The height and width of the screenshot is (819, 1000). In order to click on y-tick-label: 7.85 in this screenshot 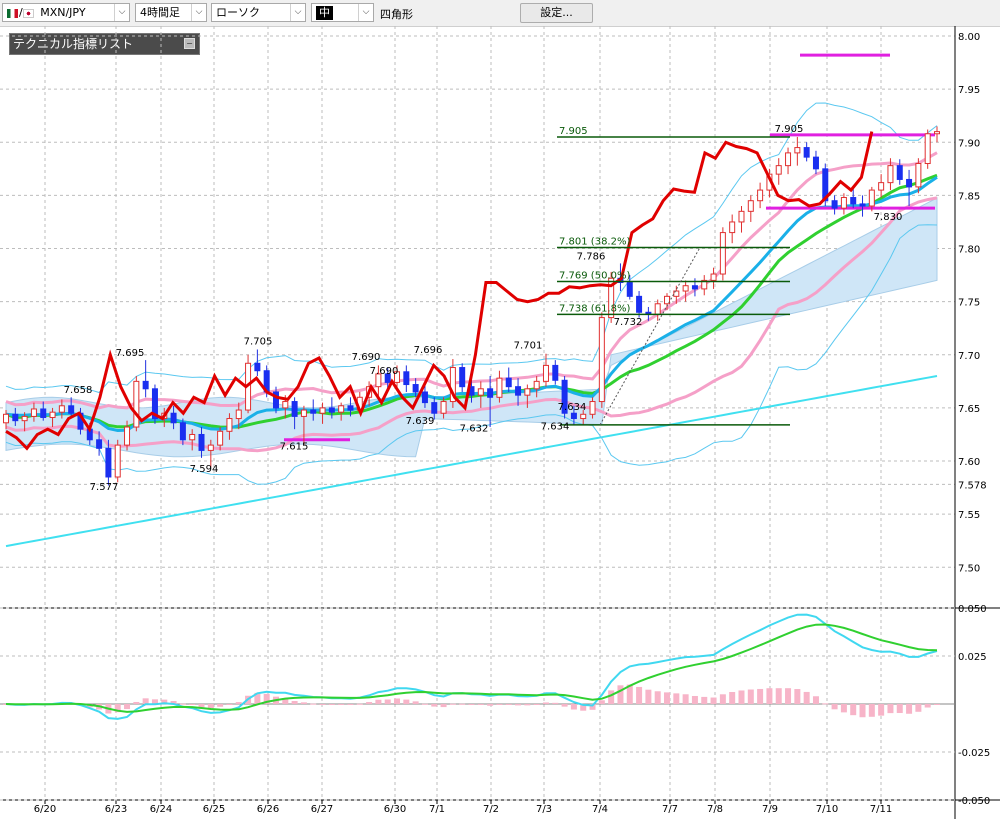, I will do `click(969, 196)`.